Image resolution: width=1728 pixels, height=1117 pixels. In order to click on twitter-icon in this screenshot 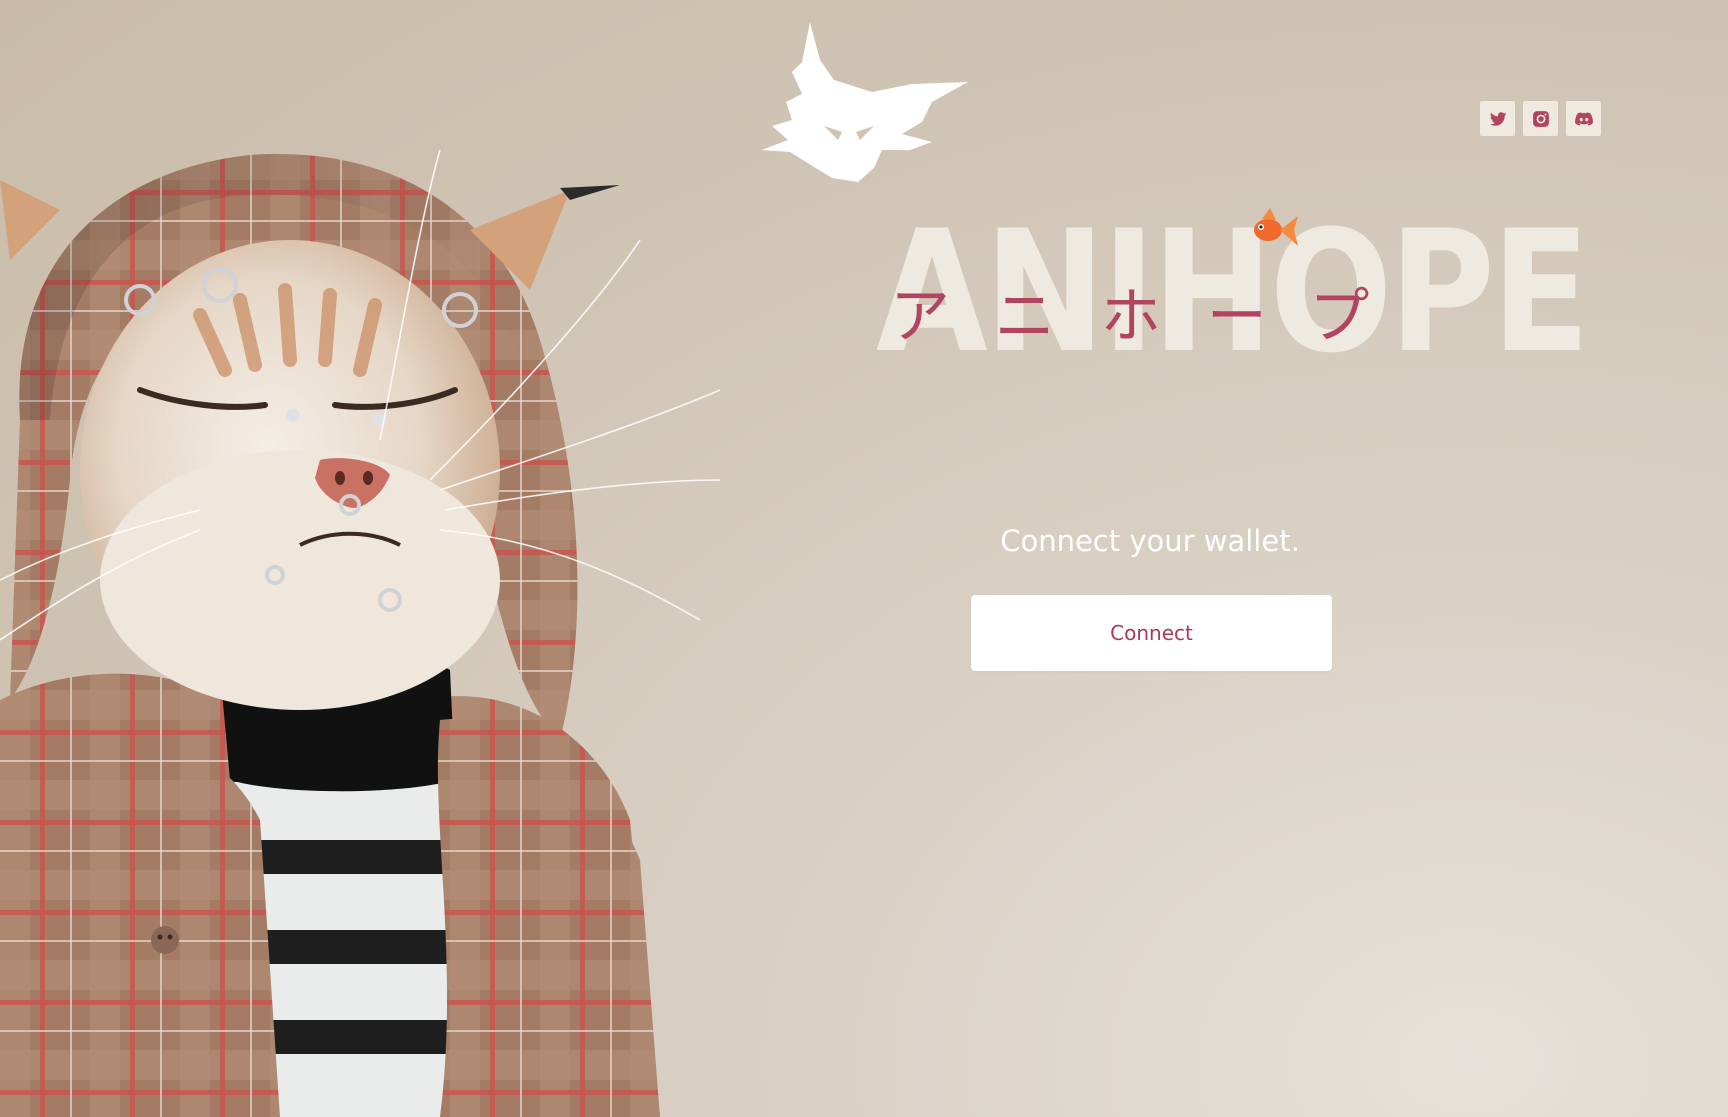, I will do `click(1497, 118)`.